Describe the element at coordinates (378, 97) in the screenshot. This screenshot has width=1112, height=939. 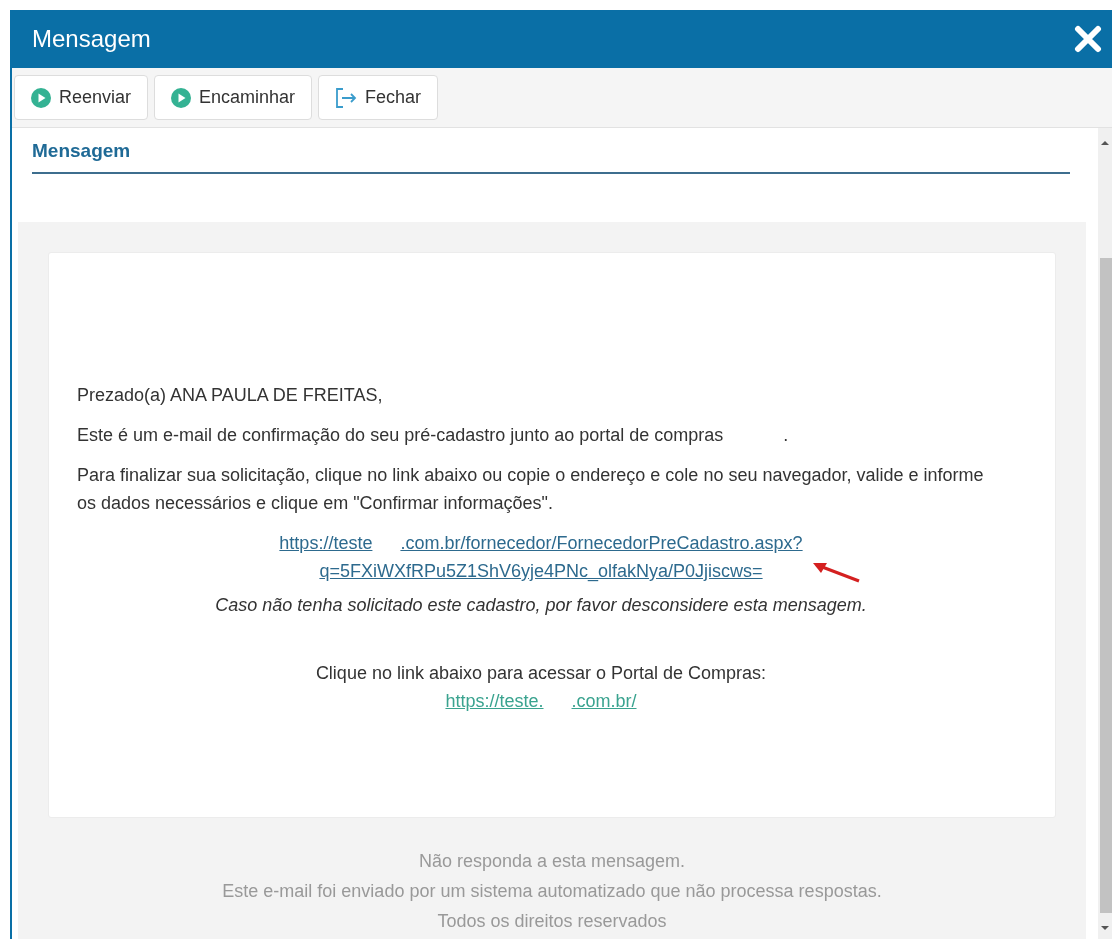
I see `toolbar-button: Fechar` at that location.